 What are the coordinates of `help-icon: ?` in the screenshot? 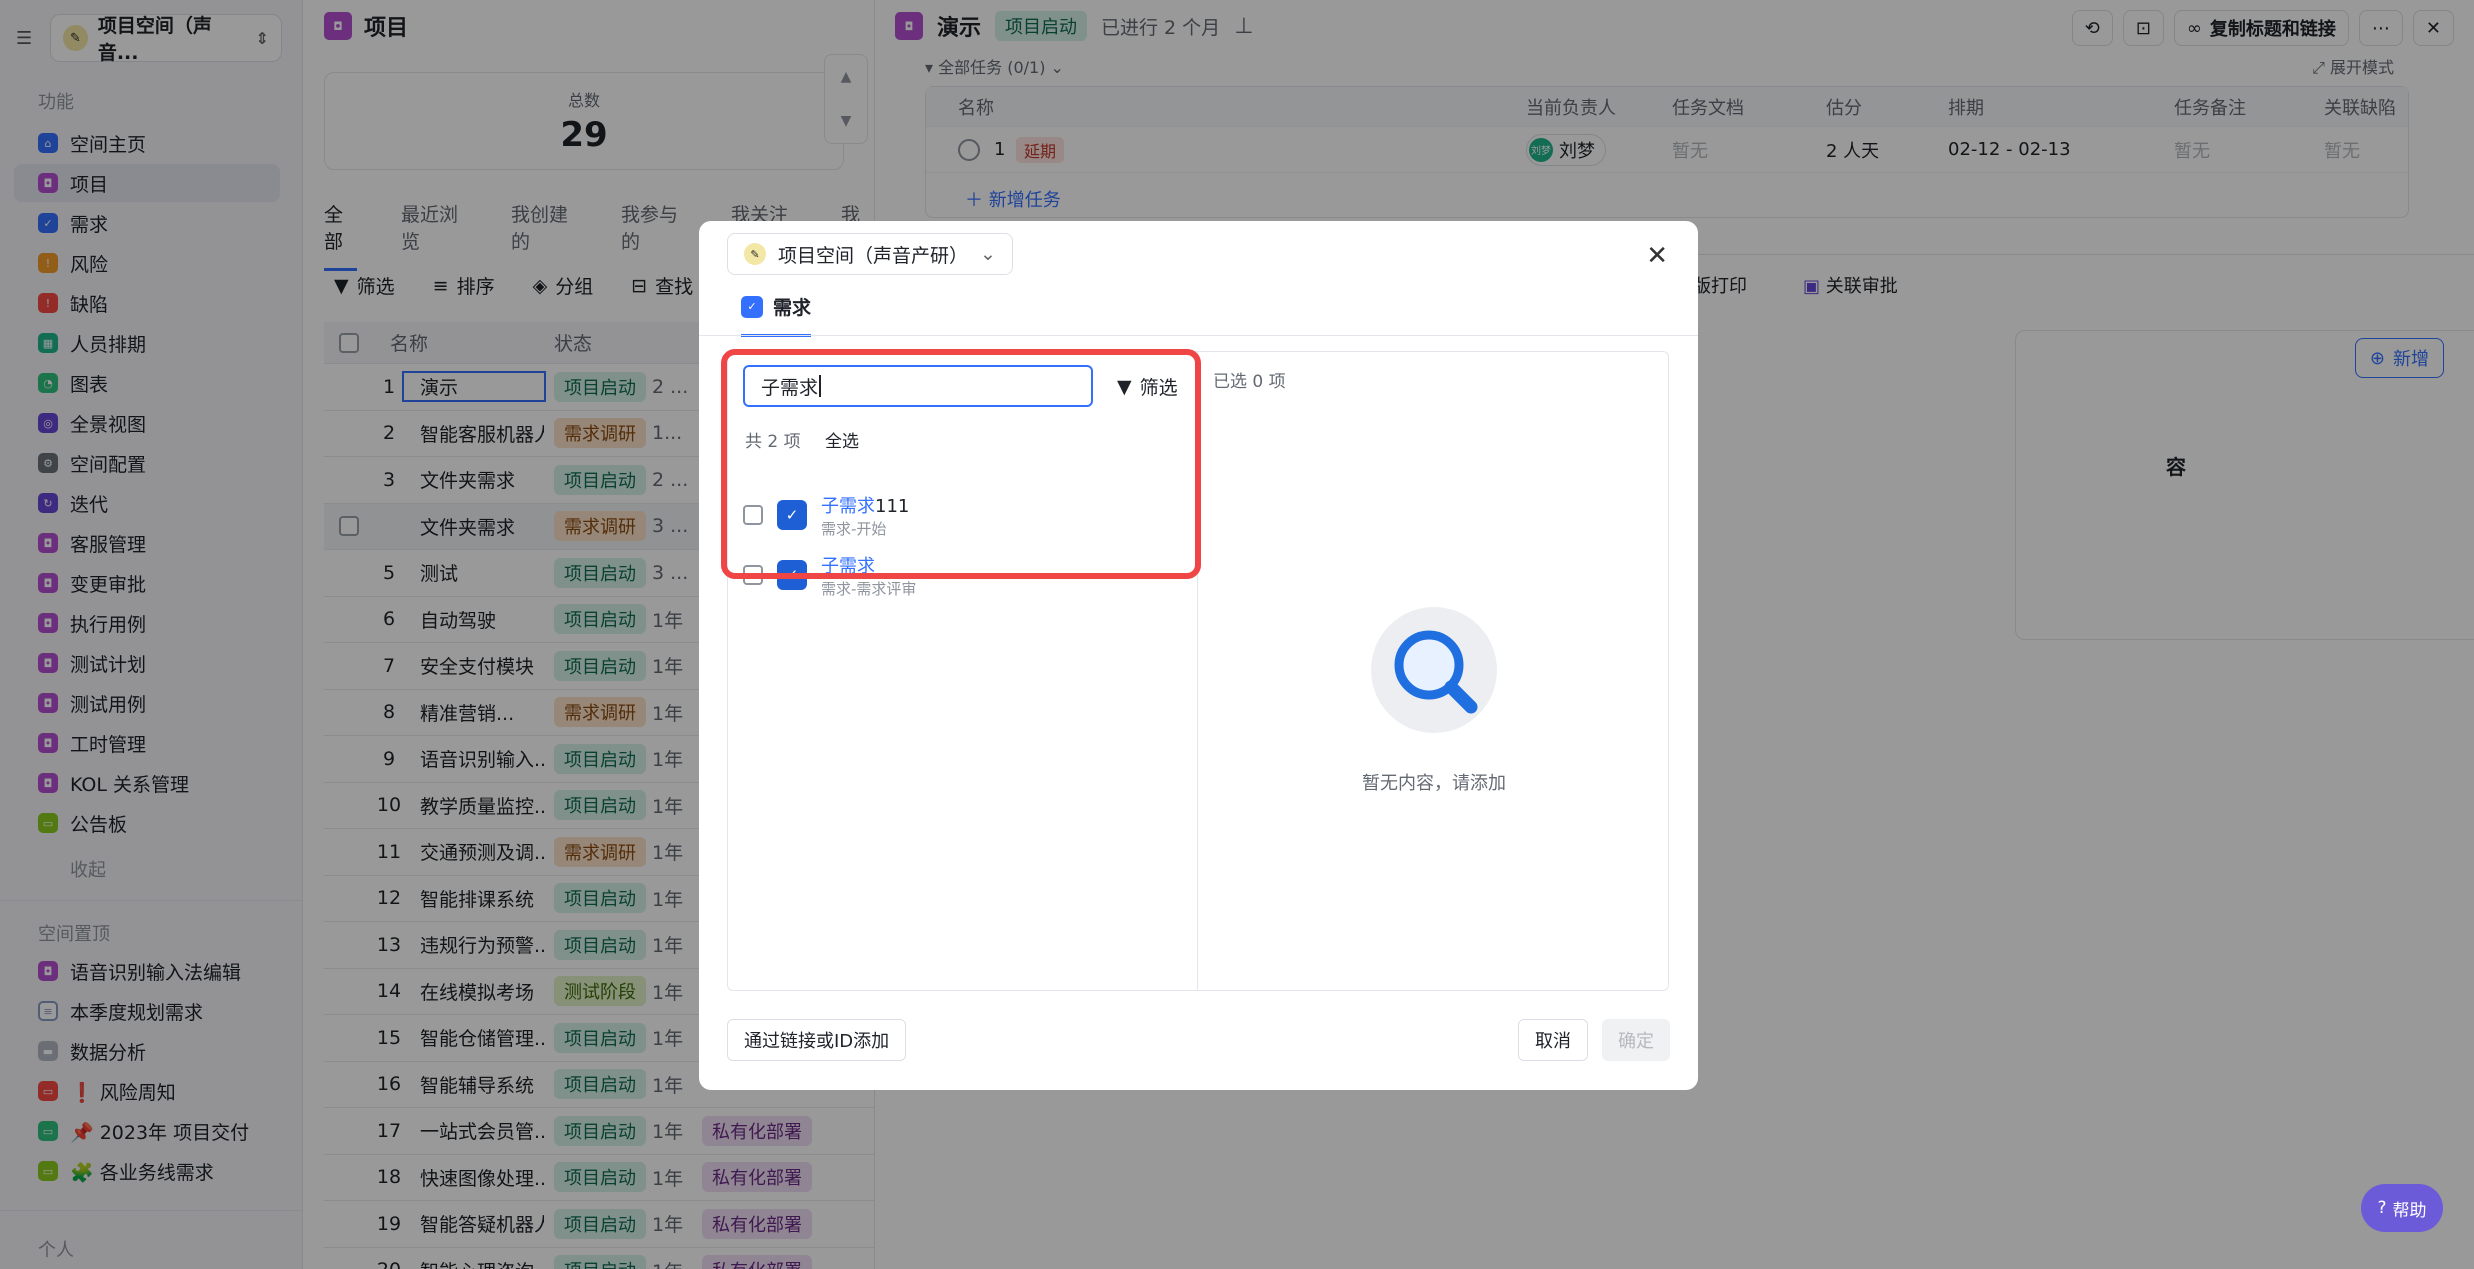 It's located at (2382, 1208).